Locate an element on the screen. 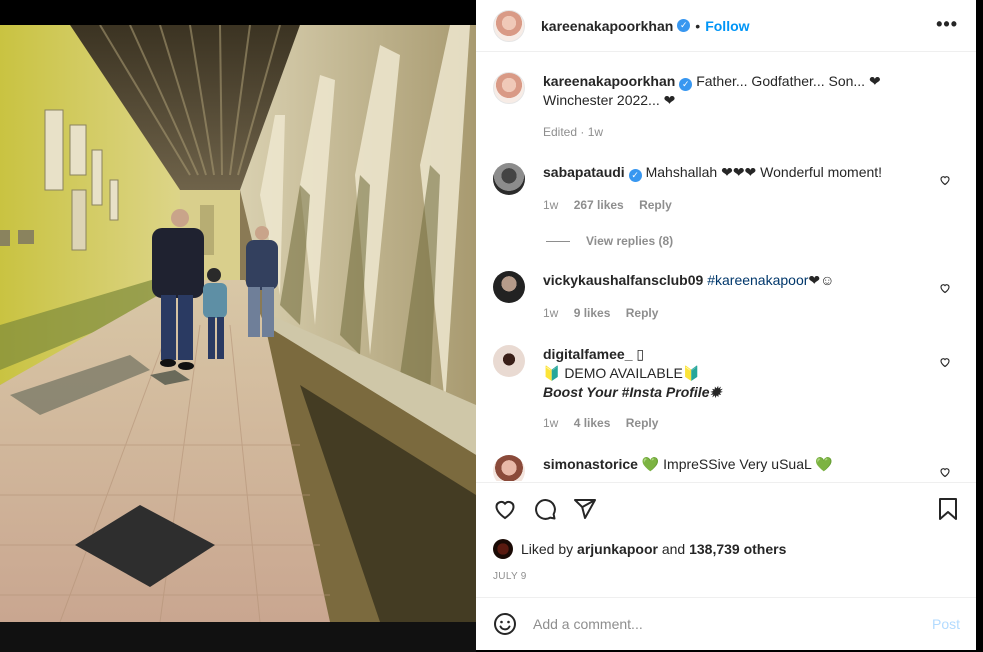 The width and height of the screenshot is (983, 652). author-avatar is located at coordinates (509, 25).